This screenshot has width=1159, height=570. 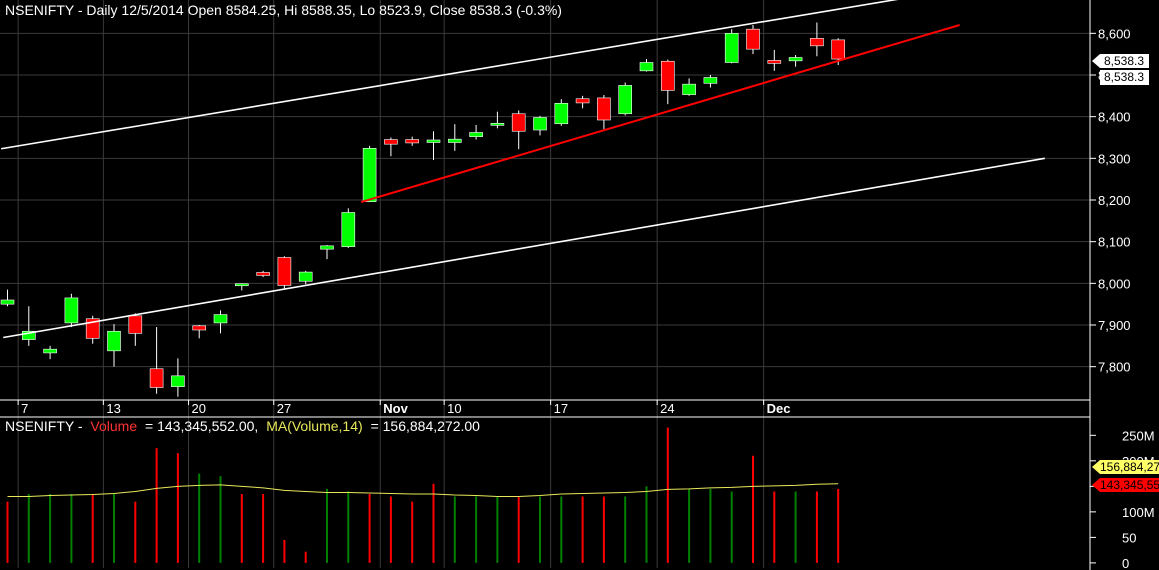 I want to click on ma-volume-badge: 156,884,272, so click(x=1125, y=467).